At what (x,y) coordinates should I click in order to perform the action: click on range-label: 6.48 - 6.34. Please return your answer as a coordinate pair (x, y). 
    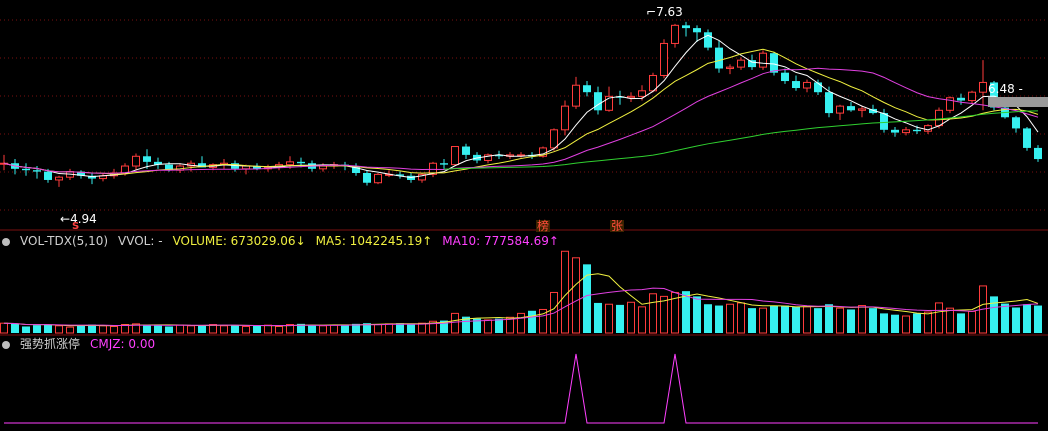
    Looking at the image, I should click on (1005, 95).